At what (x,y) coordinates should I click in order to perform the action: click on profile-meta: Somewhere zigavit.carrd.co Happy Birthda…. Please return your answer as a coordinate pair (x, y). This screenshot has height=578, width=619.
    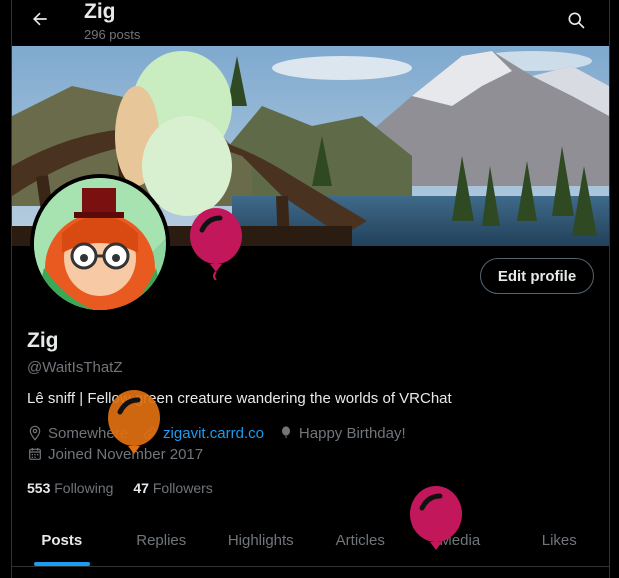
    Looking at the image, I should click on (223, 433).